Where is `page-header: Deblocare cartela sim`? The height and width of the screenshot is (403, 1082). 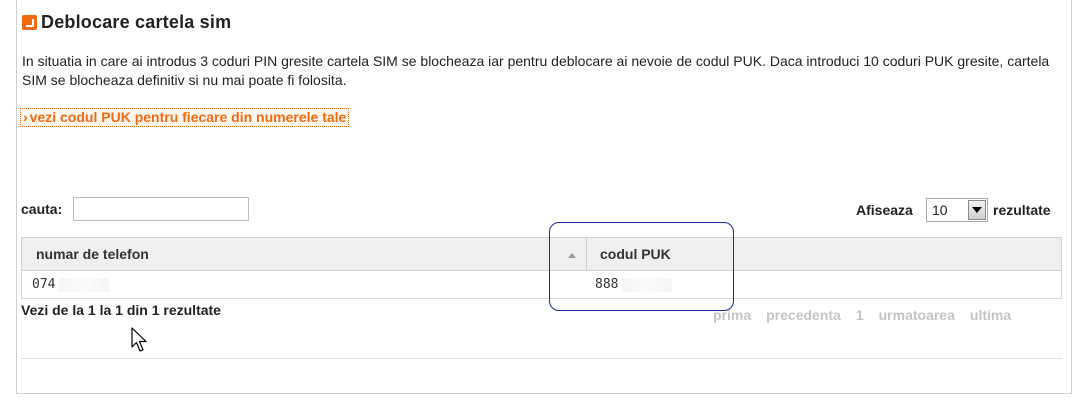 page-header: Deblocare cartela sim is located at coordinates (126, 22).